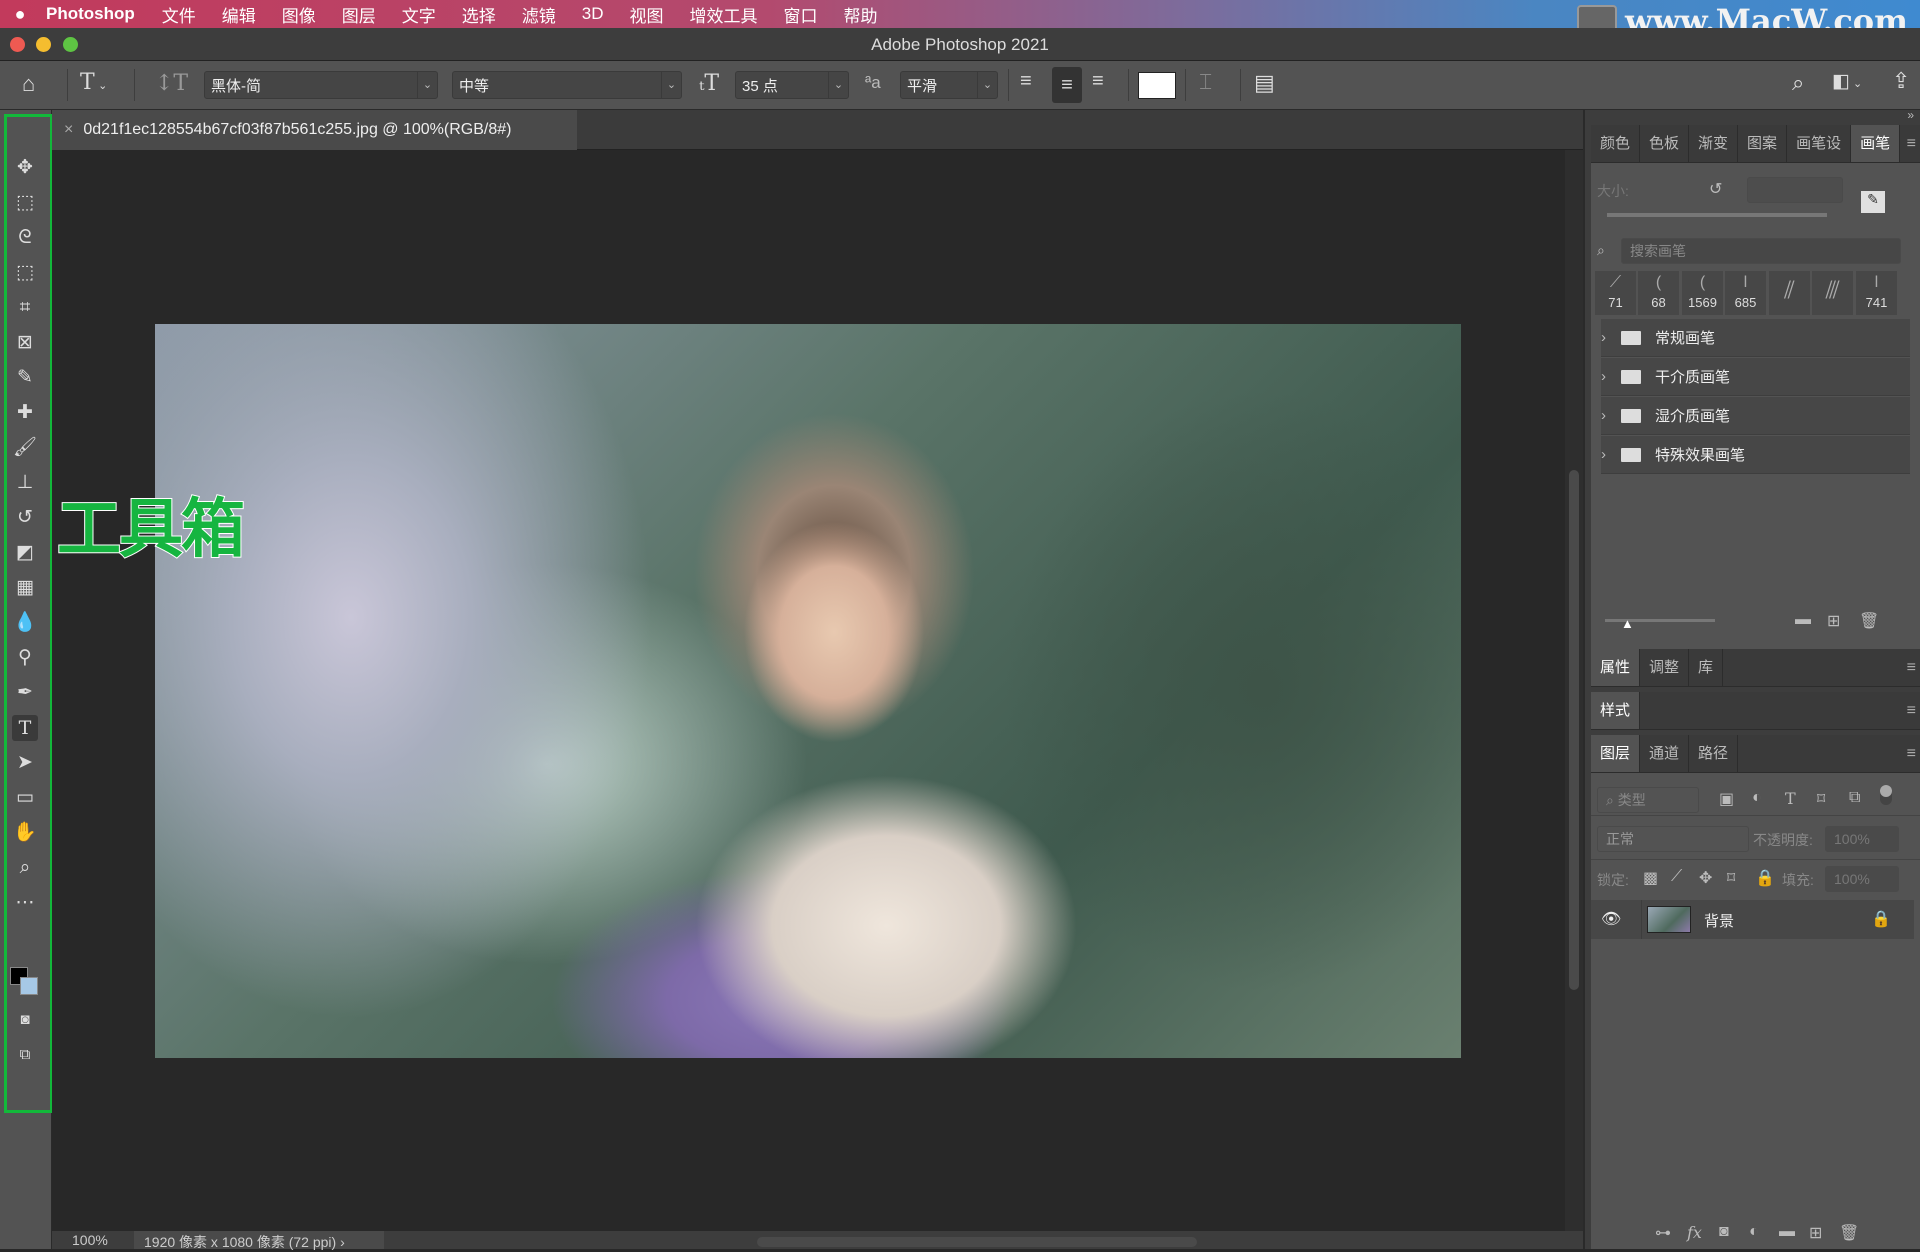  What do you see at coordinates (1789, 293) in the screenshot?
I see `brush-preset: ⫽` at bounding box center [1789, 293].